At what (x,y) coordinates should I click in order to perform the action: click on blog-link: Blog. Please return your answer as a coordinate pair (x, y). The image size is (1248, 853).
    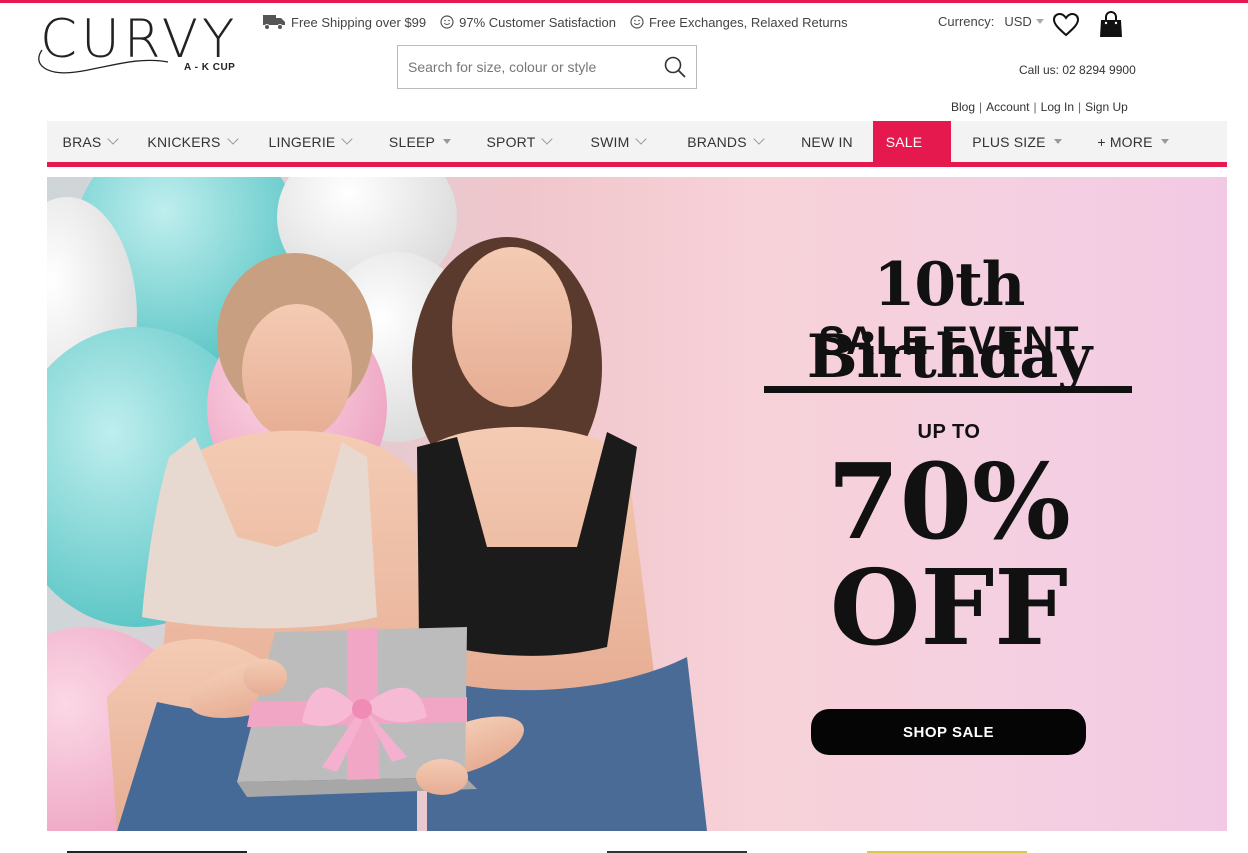
    Looking at the image, I should click on (963, 107).